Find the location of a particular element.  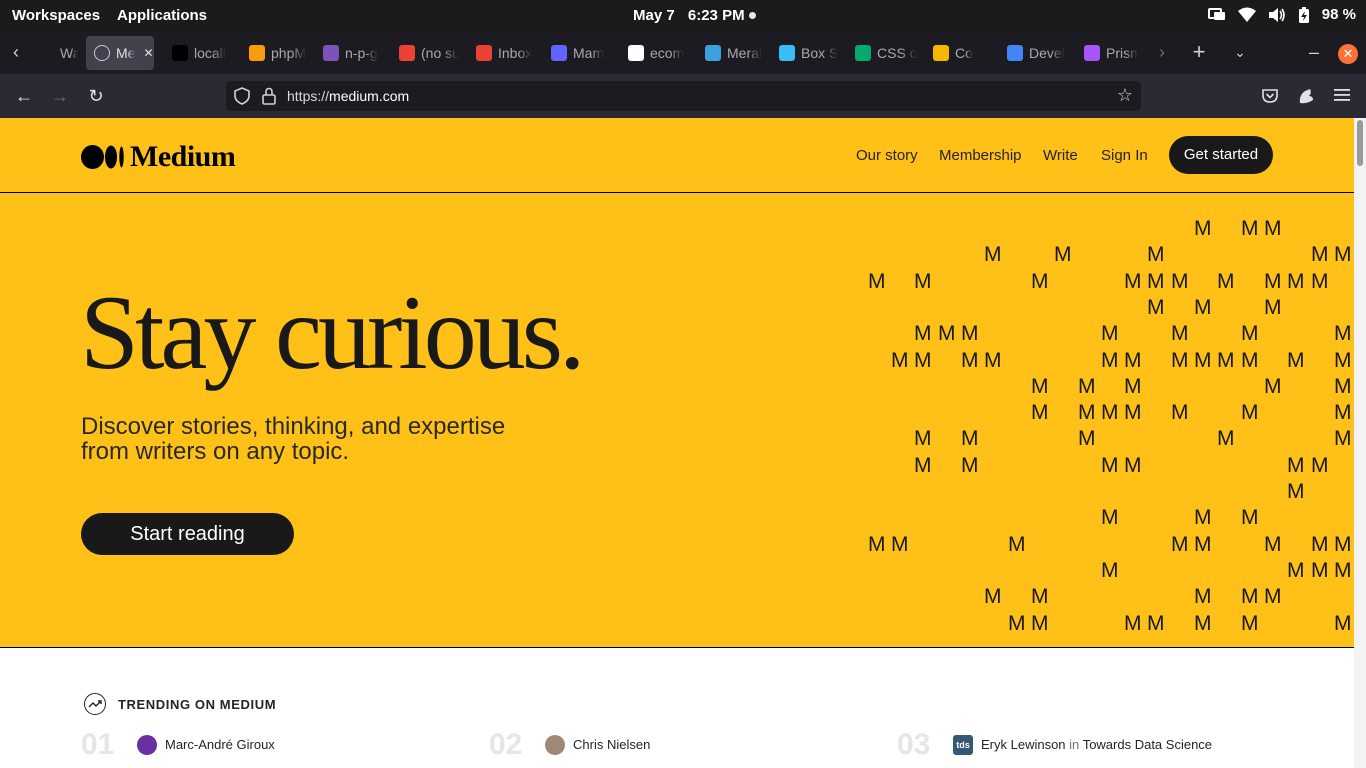

triangle-icon is located at coordinates (180, 53).